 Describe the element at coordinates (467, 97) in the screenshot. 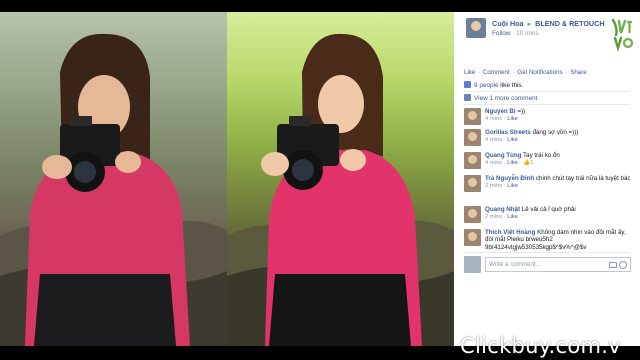

I see `comment-bubble-icon` at that location.